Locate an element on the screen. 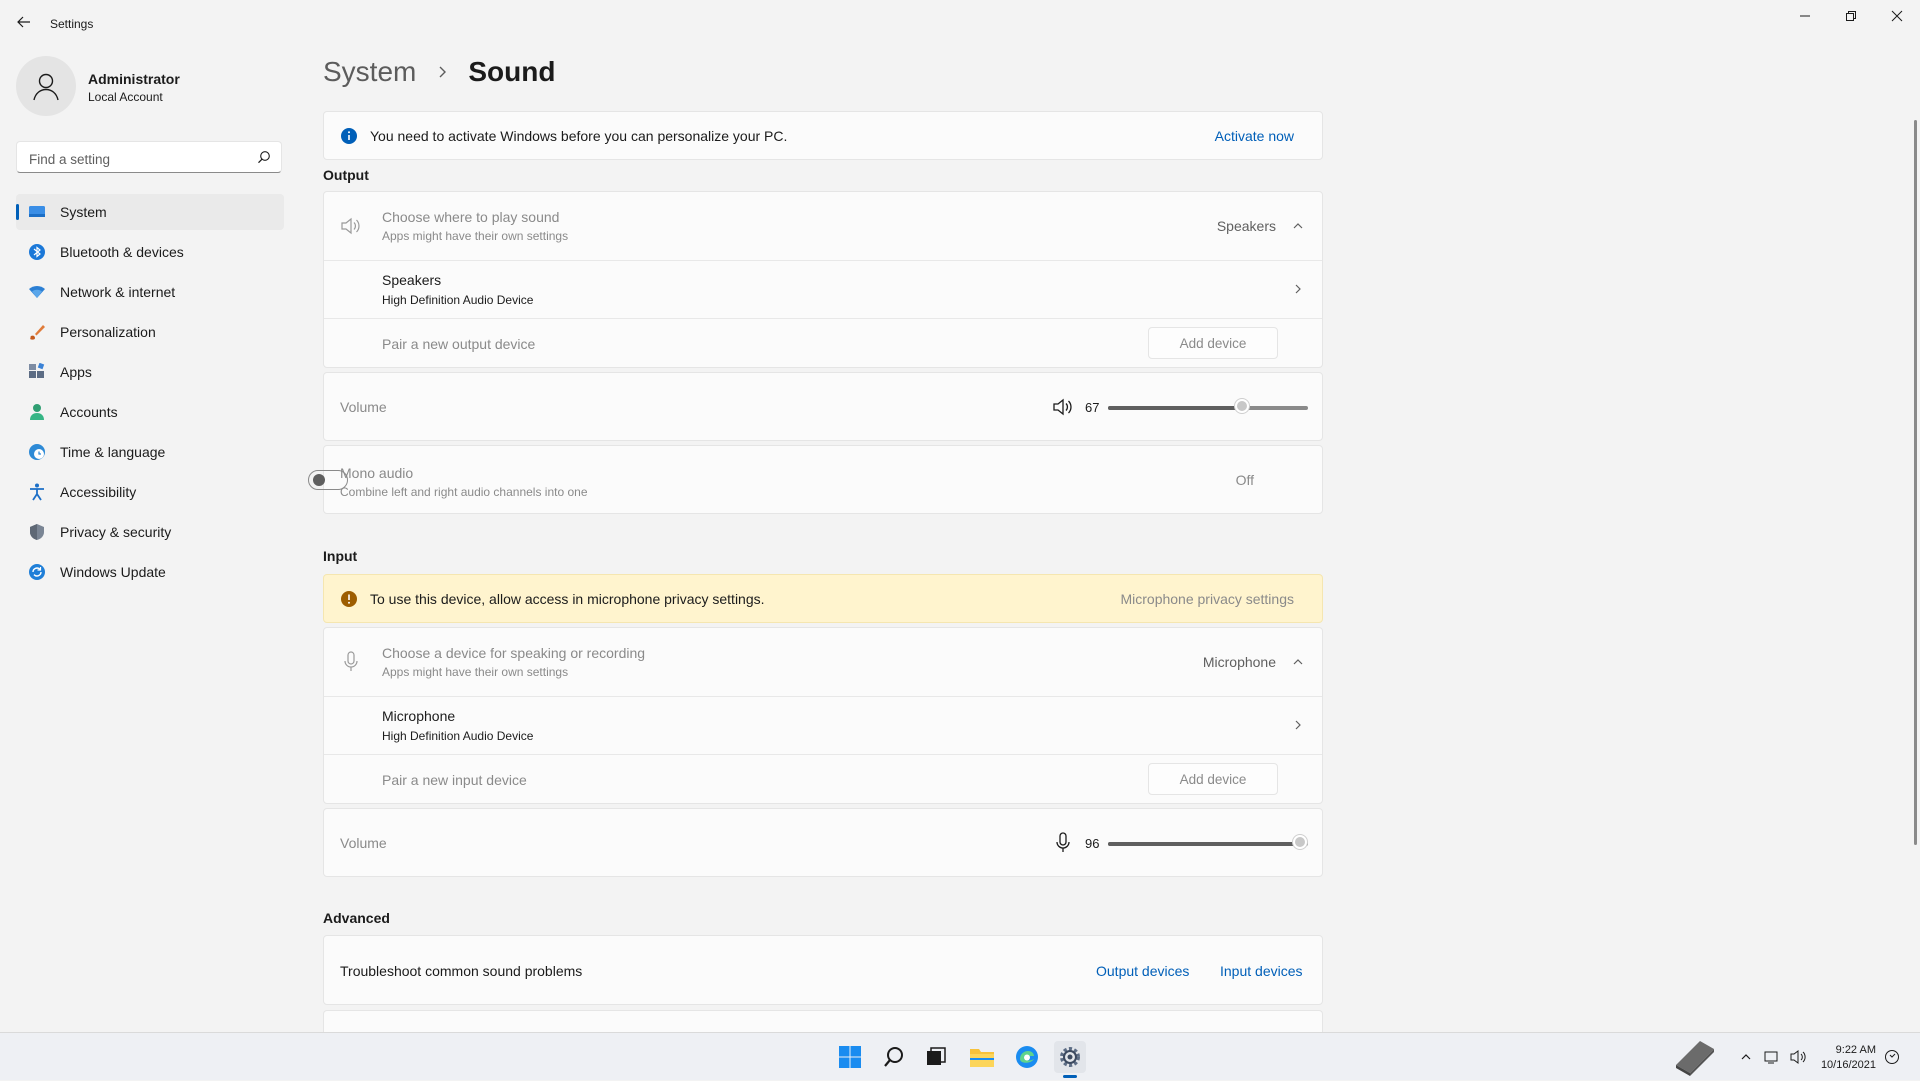 This screenshot has width=1920, height=1081. sidebar-item-windows-update: Windows Update is located at coordinates (150, 572).